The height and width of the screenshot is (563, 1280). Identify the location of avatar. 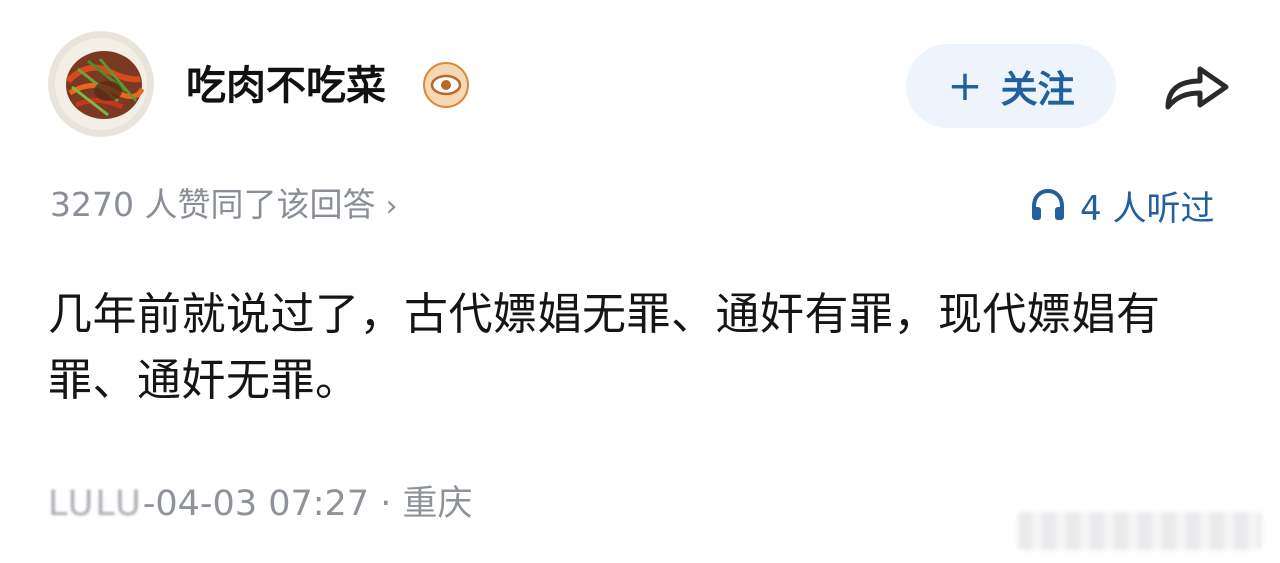
(101, 84).